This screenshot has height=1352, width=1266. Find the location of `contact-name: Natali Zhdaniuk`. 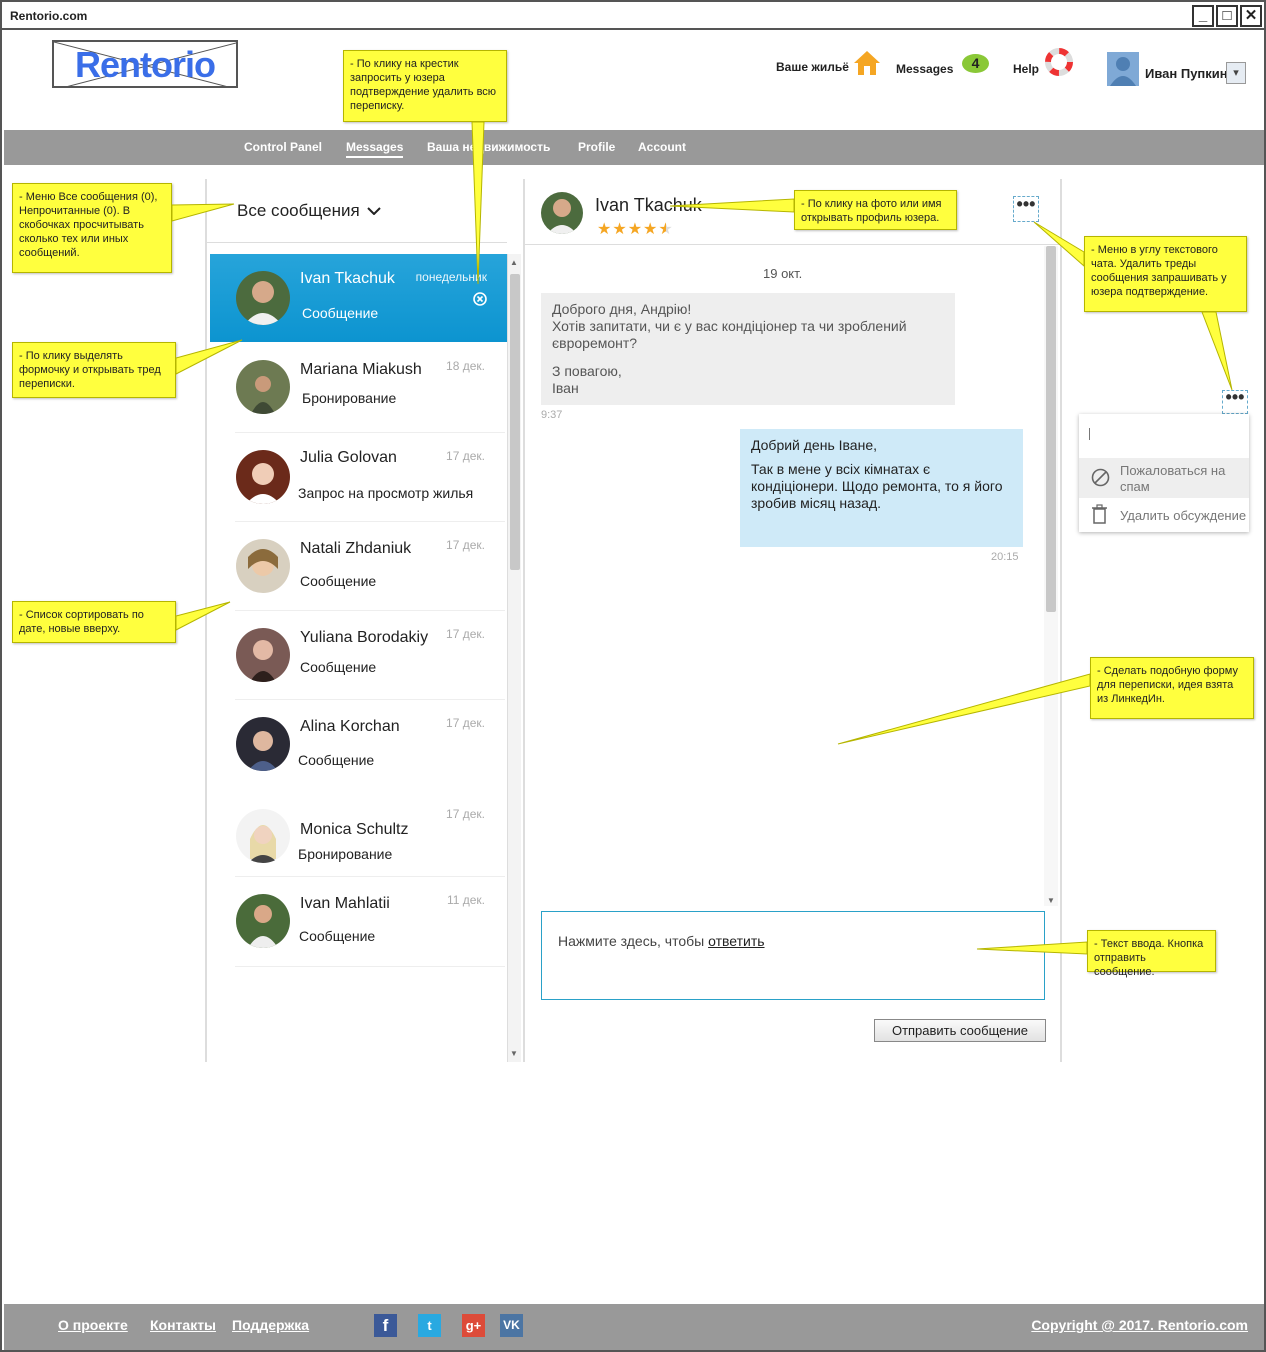

contact-name: Natali Zhdaniuk is located at coordinates (355, 549).